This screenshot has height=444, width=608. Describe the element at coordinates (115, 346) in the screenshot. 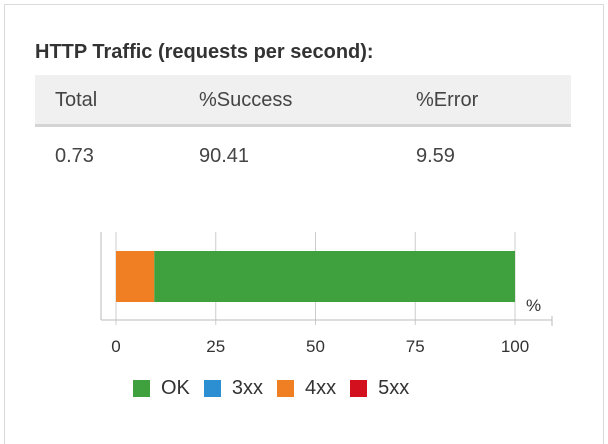

I see `x-tick-label: 0` at that location.